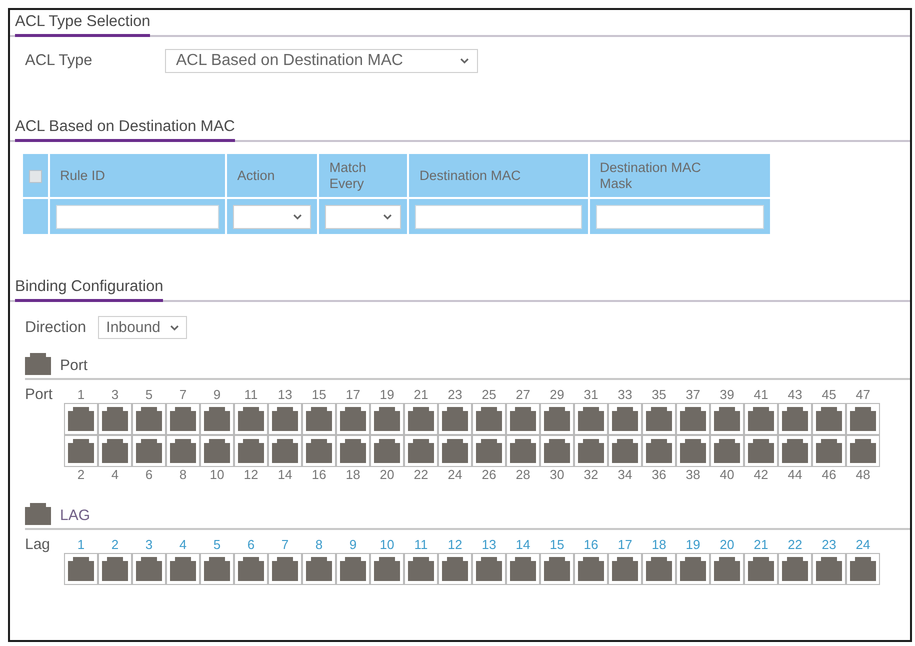 Image resolution: width=915 pixels, height=646 pixels. I want to click on port-number: 41, so click(761, 395).